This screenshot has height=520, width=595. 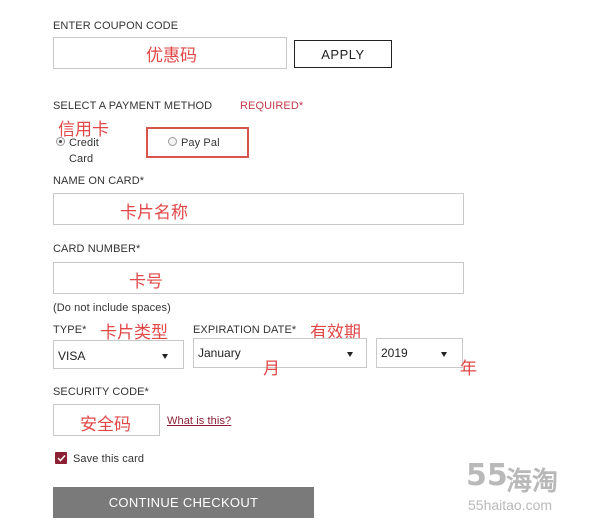 I want to click on paypal-label: Pay Pal, so click(x=200, y=143).